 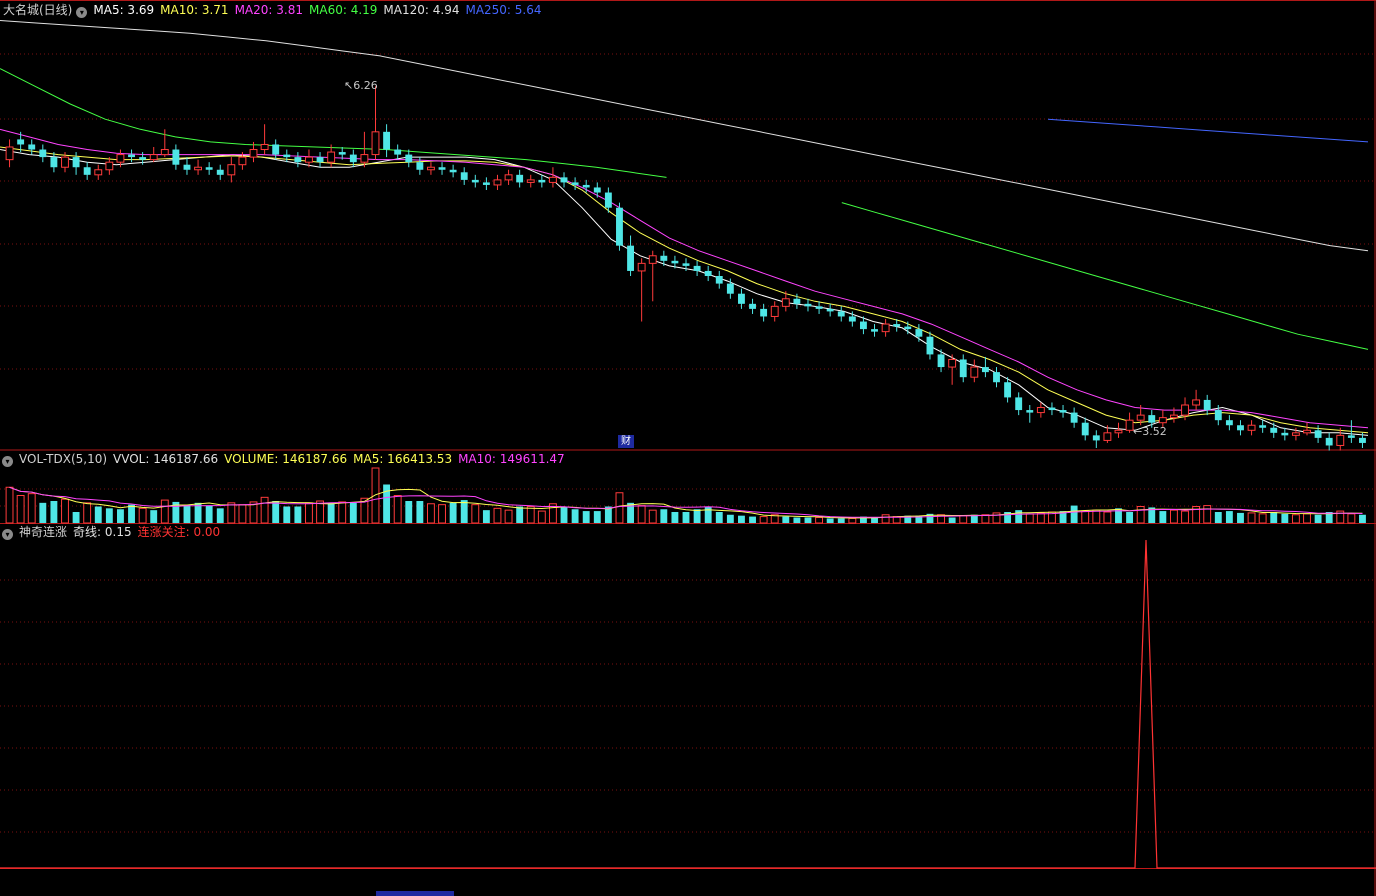 I want to click on finance-badge: 财, so click(x=626, y=441).